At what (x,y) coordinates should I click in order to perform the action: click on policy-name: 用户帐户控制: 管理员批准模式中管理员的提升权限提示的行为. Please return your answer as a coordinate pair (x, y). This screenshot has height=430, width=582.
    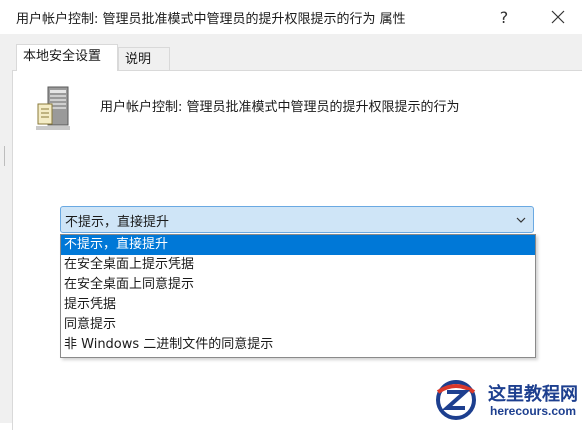
    Looking at the image, I should click on (280, 107).